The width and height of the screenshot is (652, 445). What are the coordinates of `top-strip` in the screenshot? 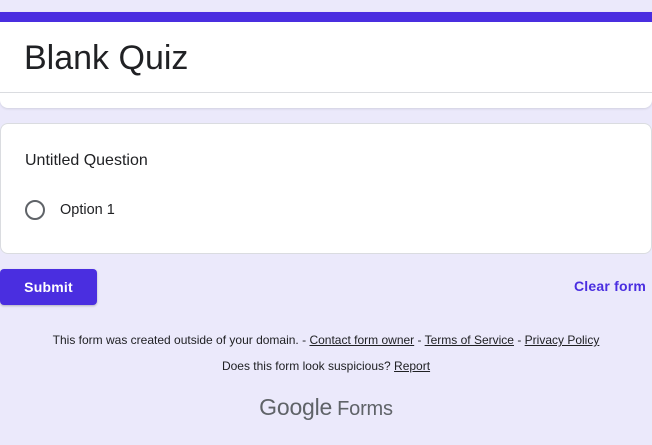 It's located at (326, 5).